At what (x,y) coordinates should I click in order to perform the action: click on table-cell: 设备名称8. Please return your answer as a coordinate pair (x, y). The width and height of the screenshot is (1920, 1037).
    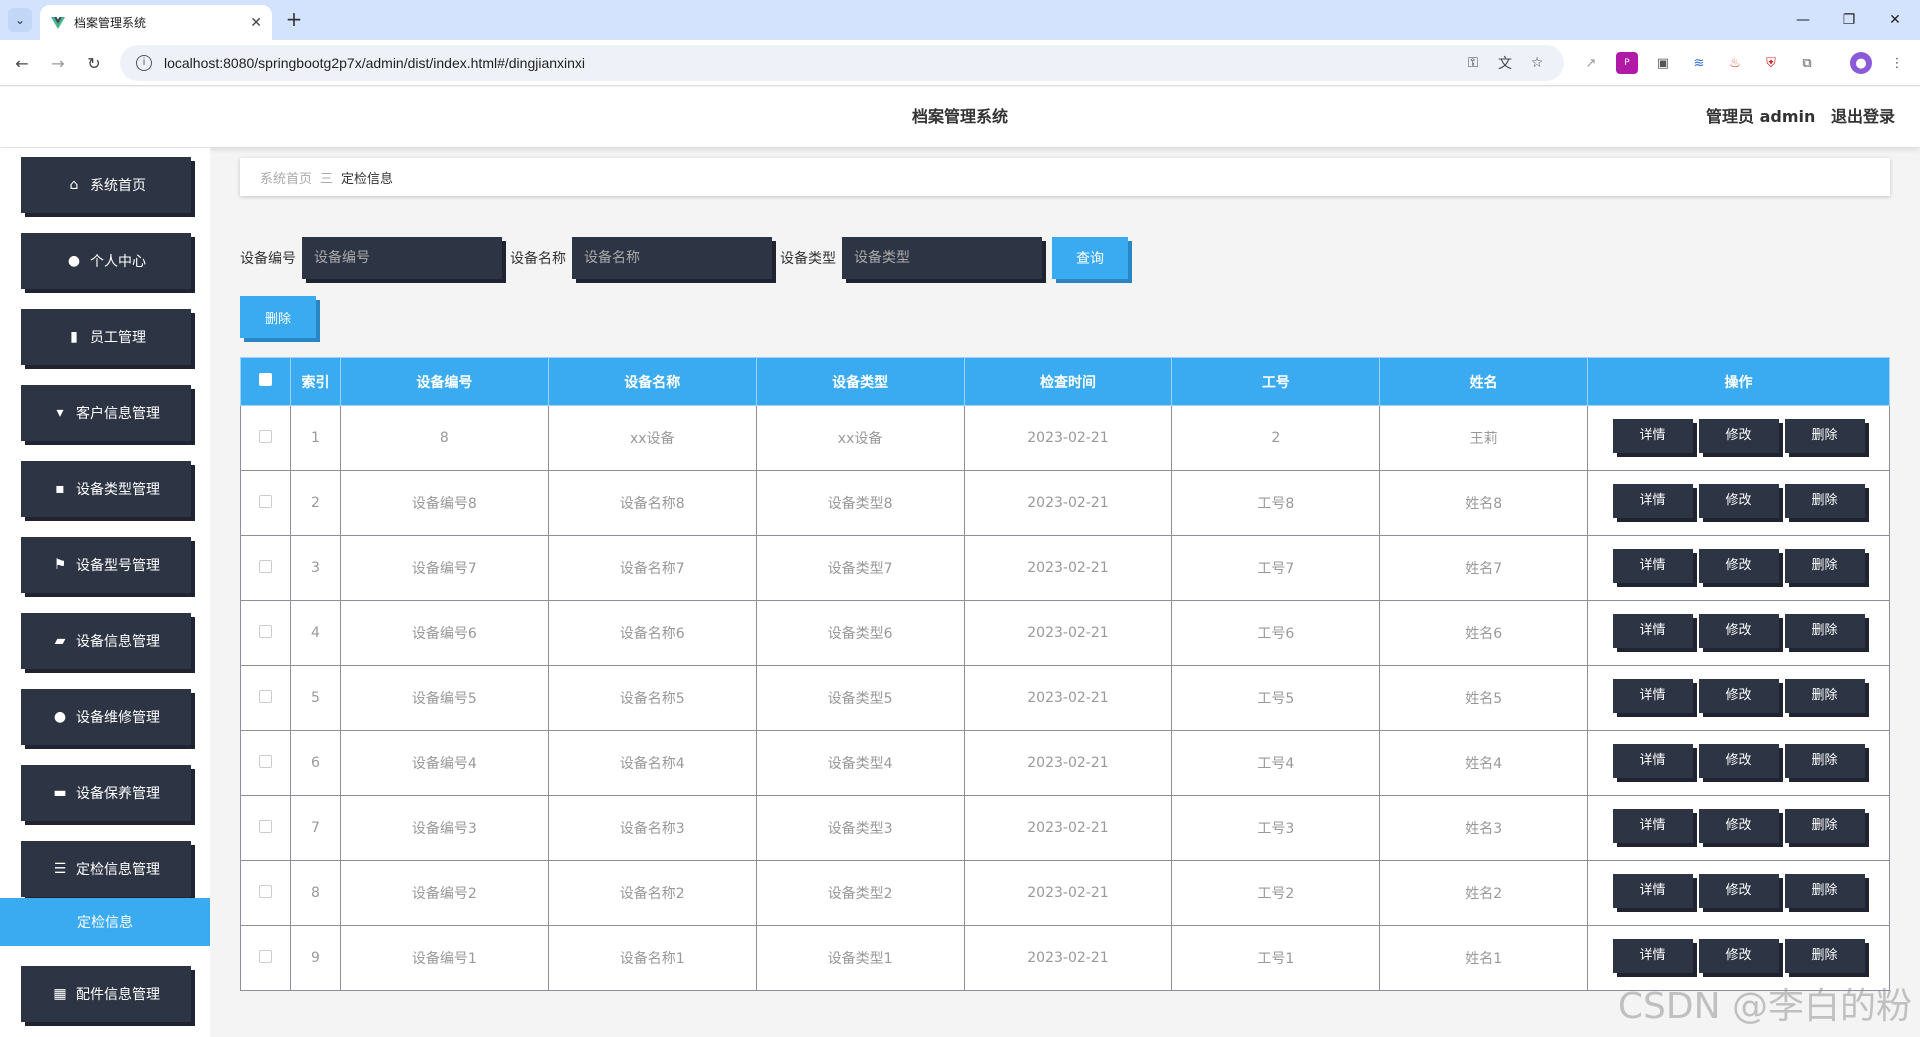
    Looking at the image, I should click on (652, 503).